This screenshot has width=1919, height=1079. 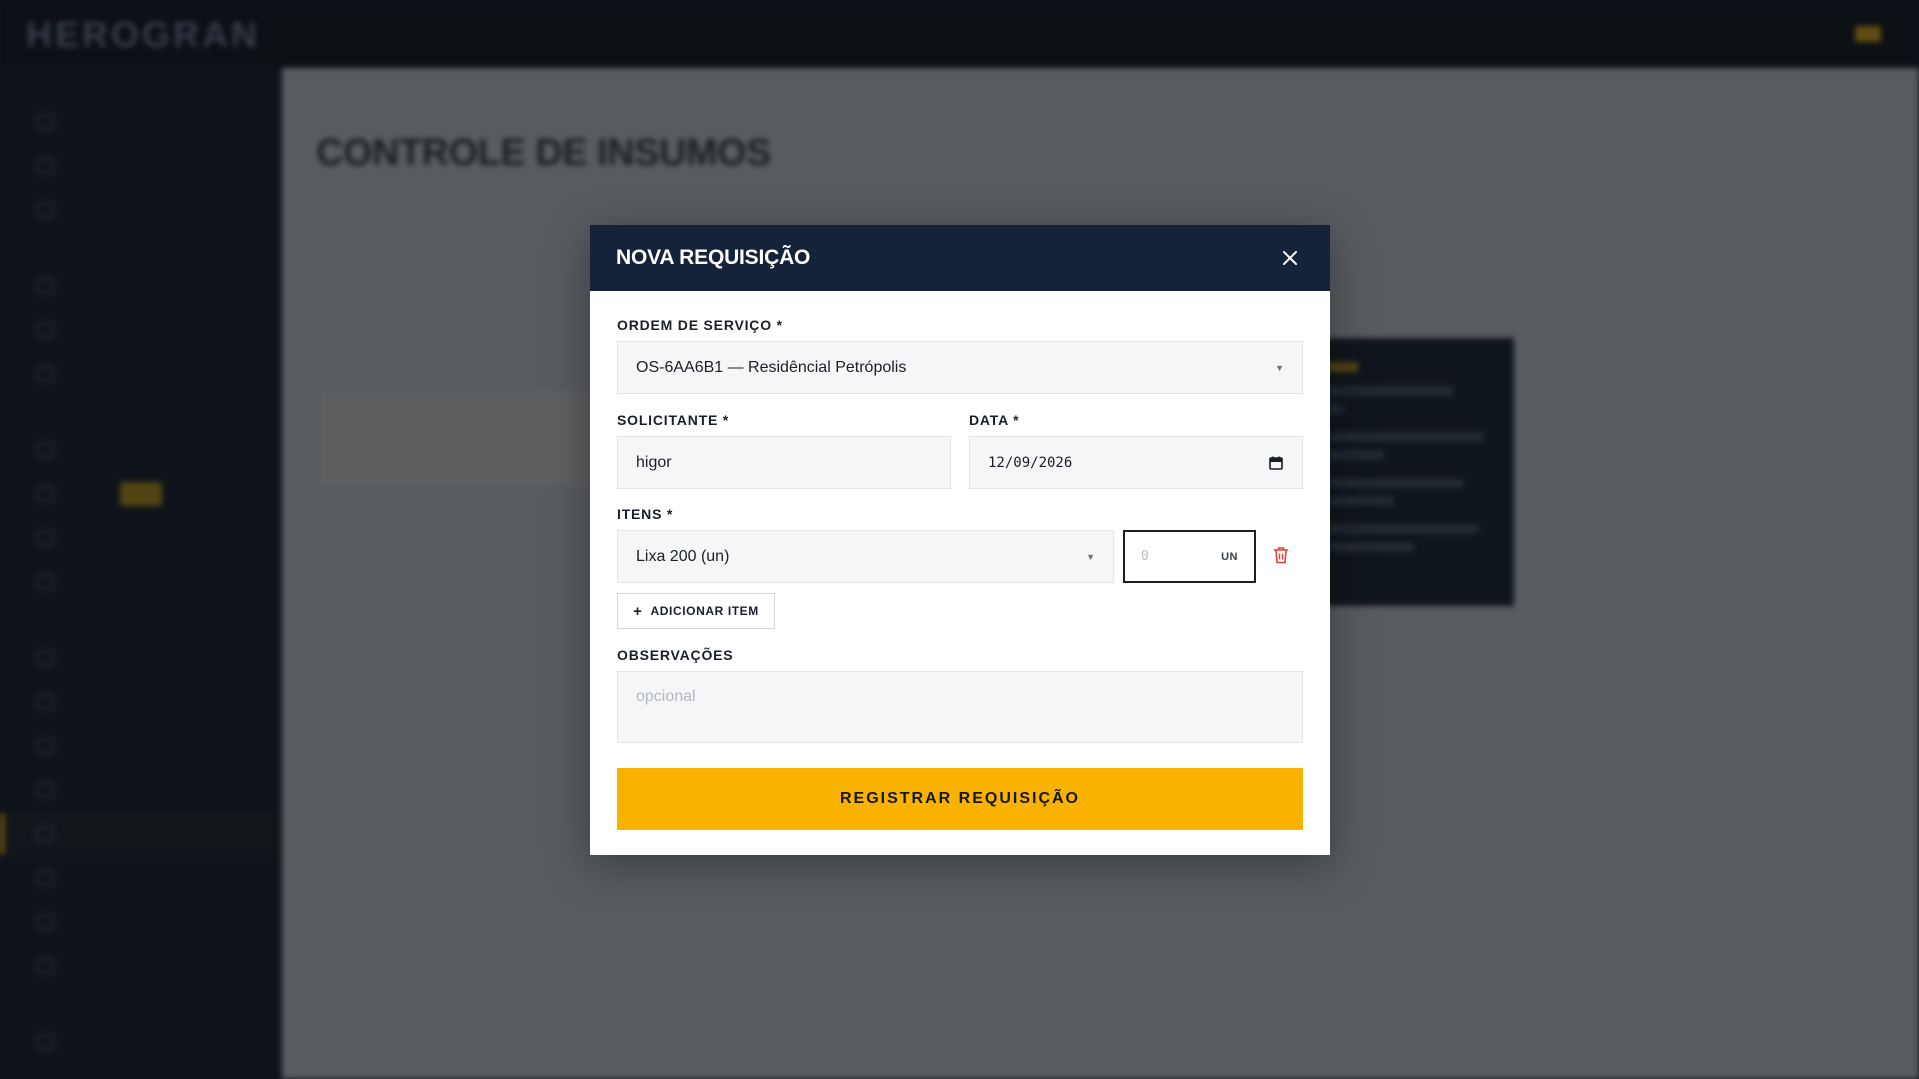 What do you see at coordinates (713, 257) in the screenshot?
I see `modal-title: NOVA REQUISIÇÃO` at bounding box center [713, 257].